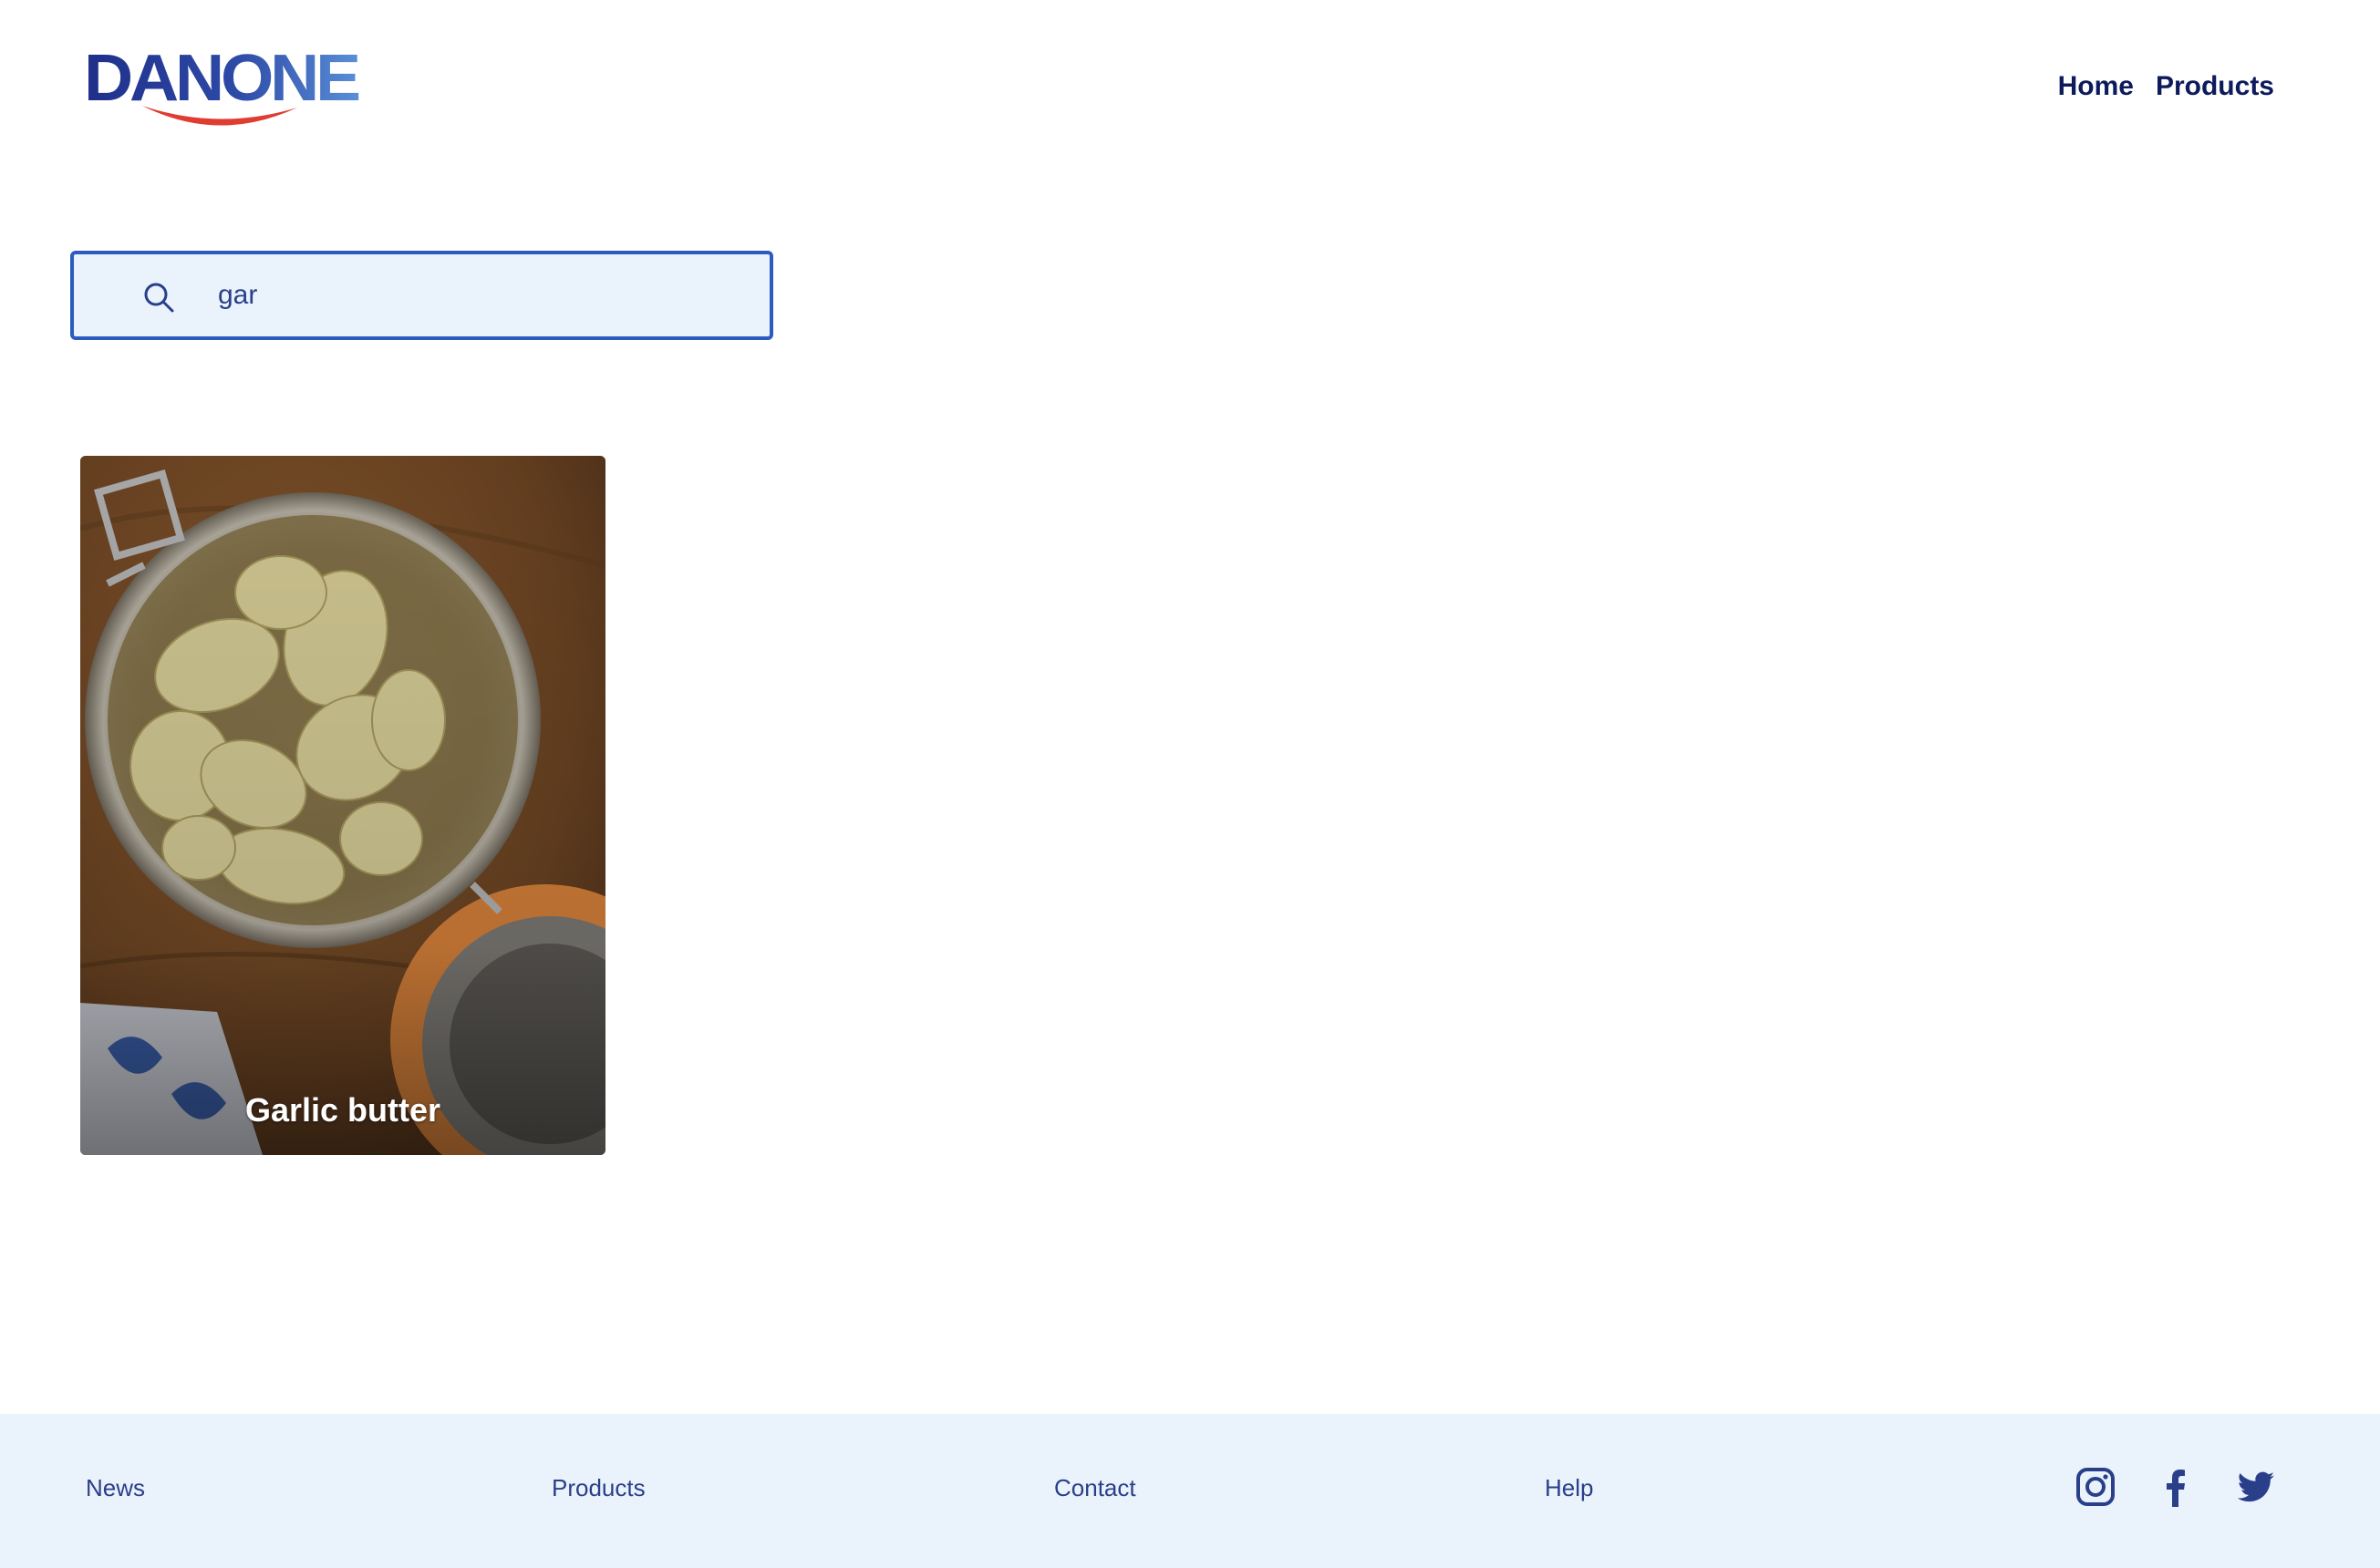 The width and height of the screenshot is (2380, 1568). I want to click on product-card: Garlic butter, so click(342, 805).